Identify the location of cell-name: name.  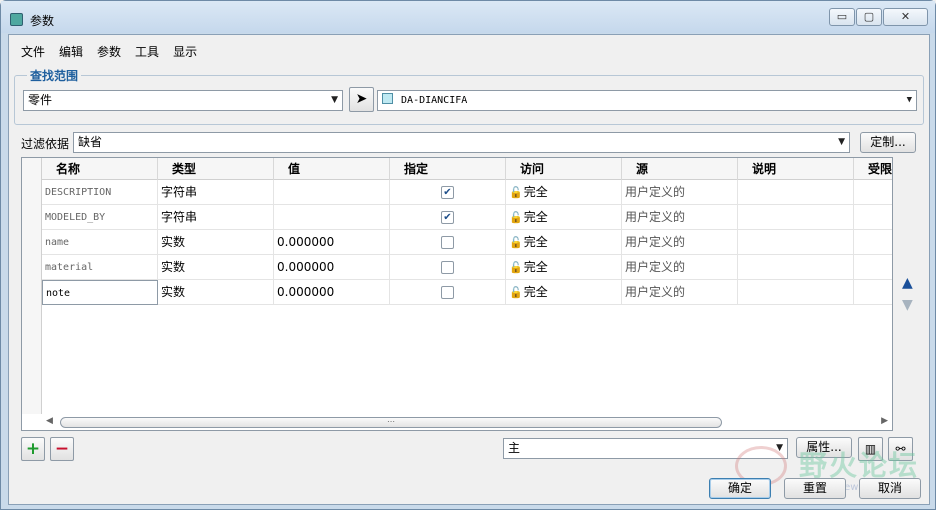
(100, 242).